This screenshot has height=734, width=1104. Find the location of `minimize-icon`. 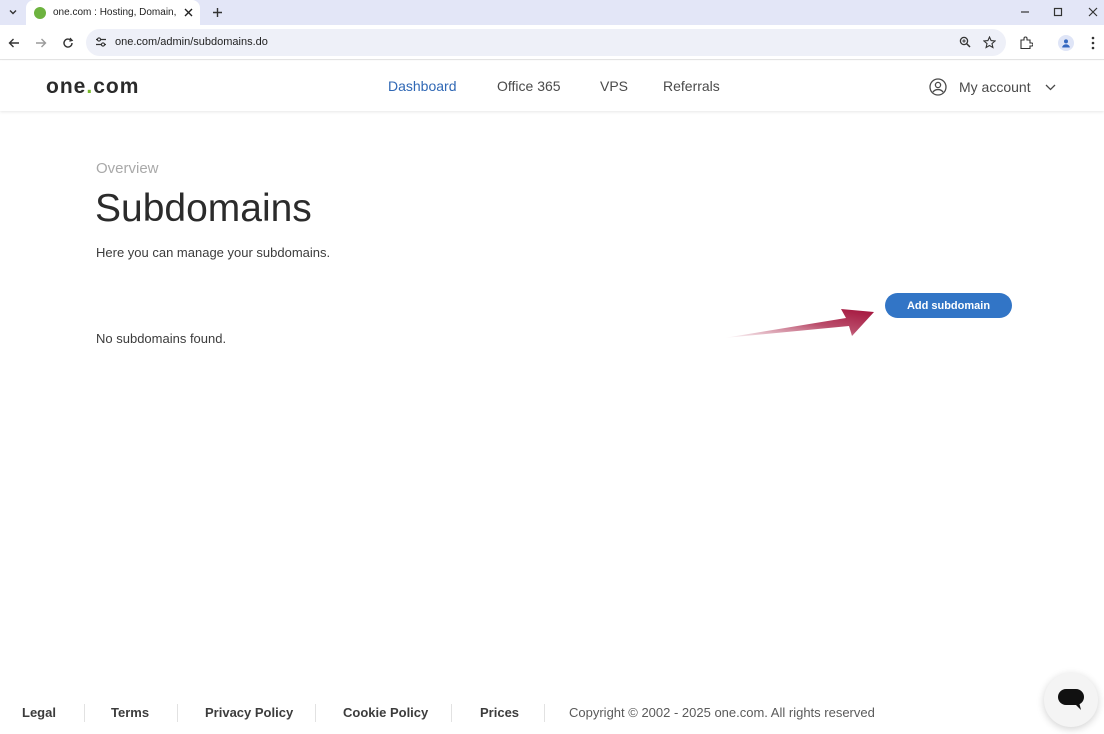

minimize-icon is located at coordinates (1025, 12).